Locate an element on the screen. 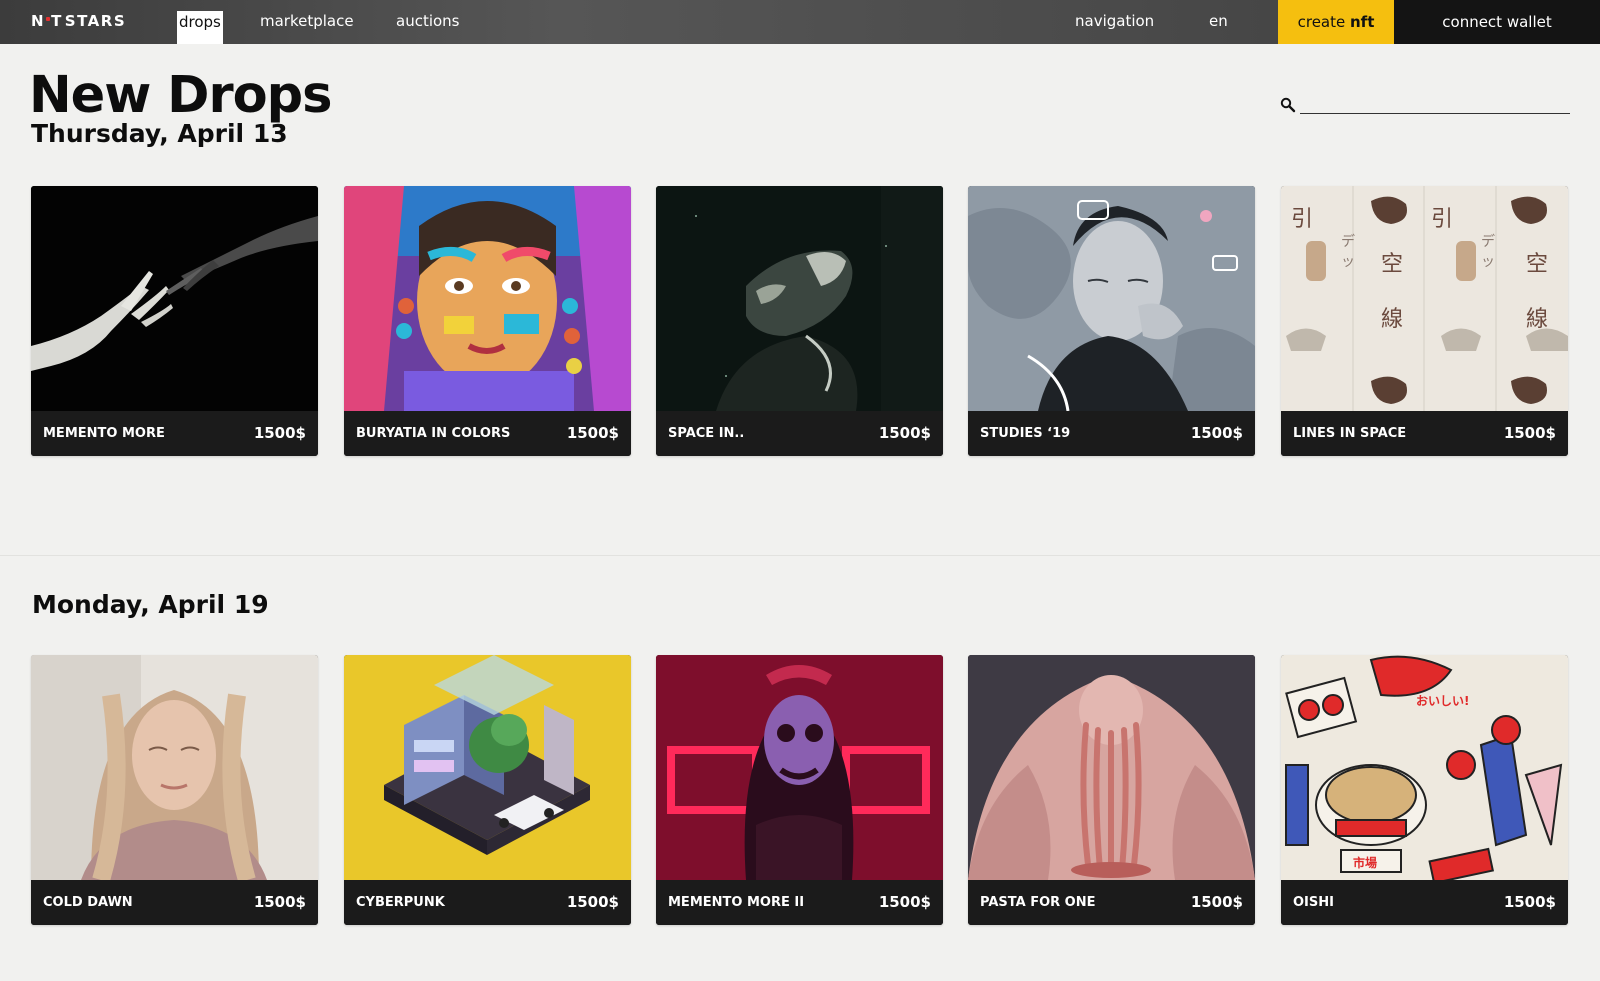 The image size is (1600, 981). drop-card: STUDIES ‘19 1500$ is located at coordinates (1111, 321).